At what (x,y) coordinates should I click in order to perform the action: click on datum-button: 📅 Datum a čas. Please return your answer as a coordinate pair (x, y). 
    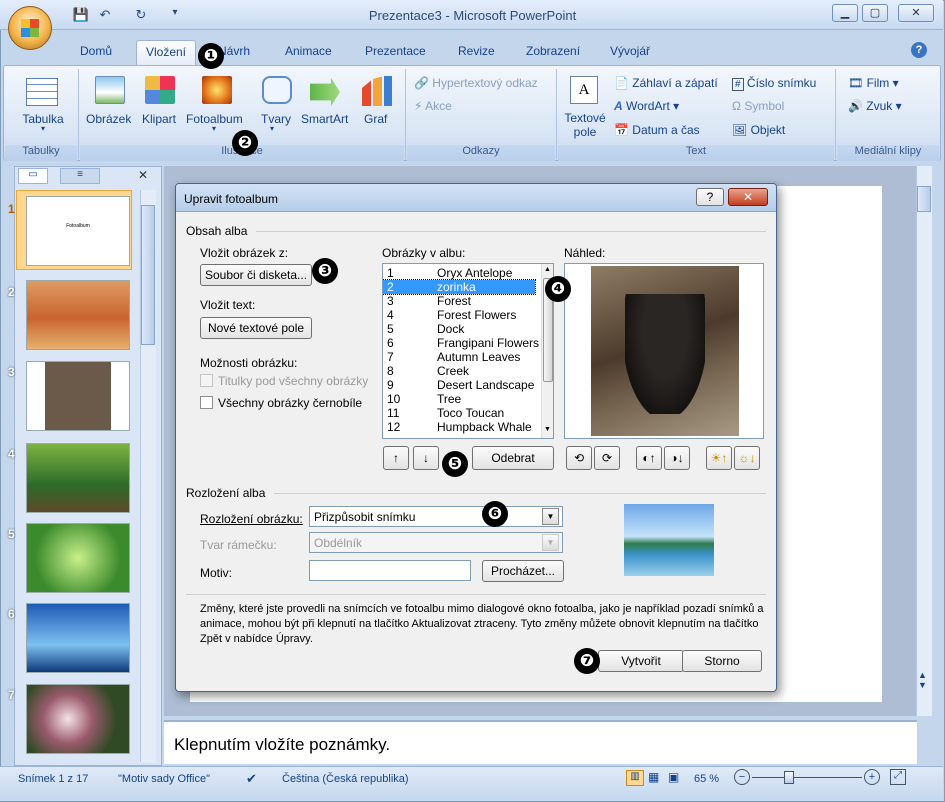
    Looking at the image, I should click on (657, 130).